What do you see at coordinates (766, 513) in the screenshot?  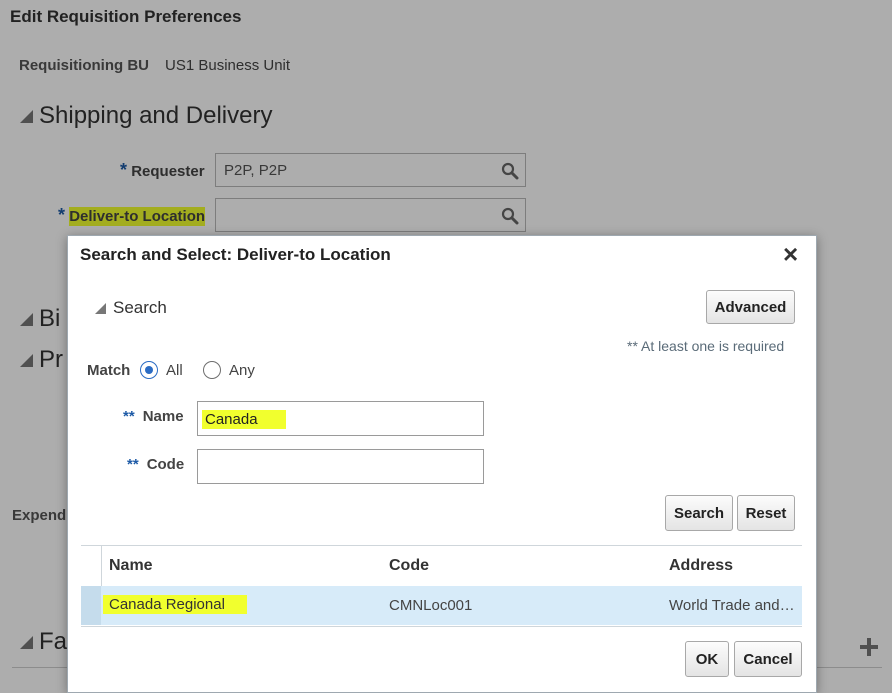 I see `reset-button: Reset` at bounding box center [766, 513].